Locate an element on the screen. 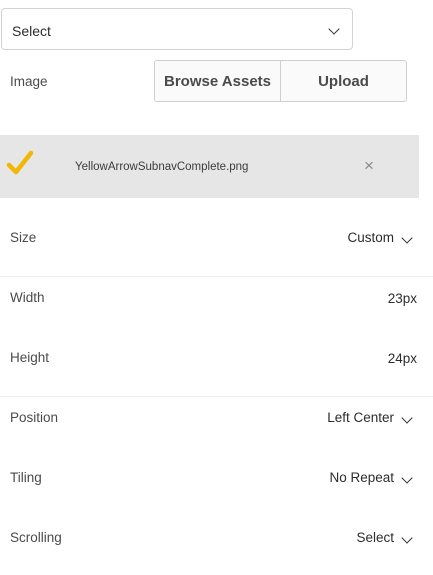  tiling-dropdown: No Repeat is located at coordinates (371, 477).